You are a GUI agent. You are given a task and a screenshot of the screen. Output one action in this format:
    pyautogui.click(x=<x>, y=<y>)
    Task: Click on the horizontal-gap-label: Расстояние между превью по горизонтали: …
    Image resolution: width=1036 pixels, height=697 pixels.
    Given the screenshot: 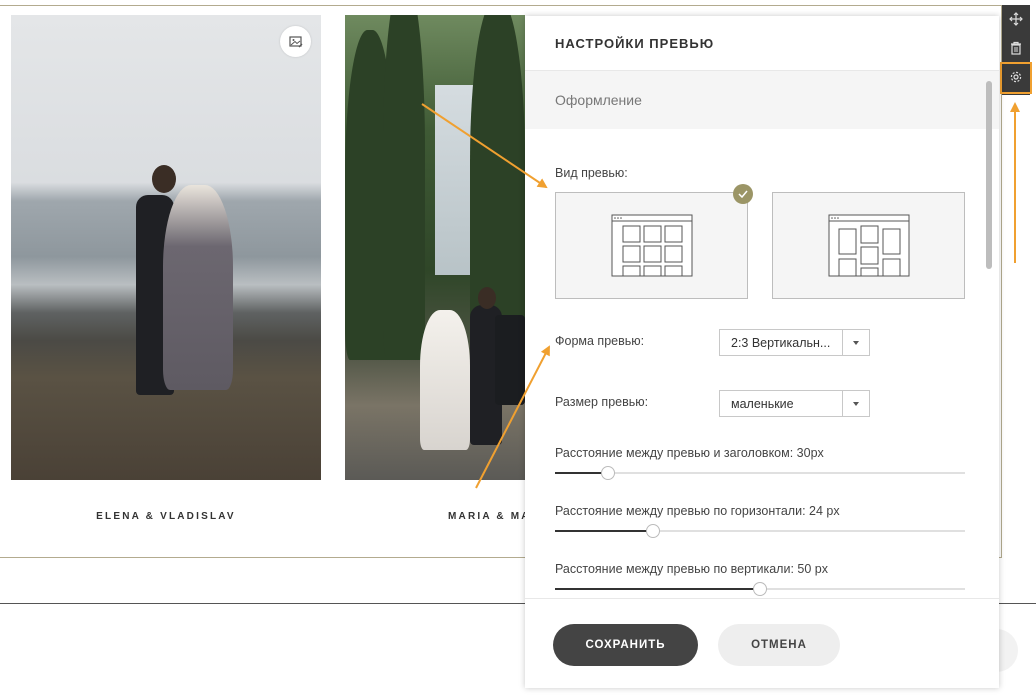 What is the action you would take?
    pyautogui.click(x=697, y=511)
    